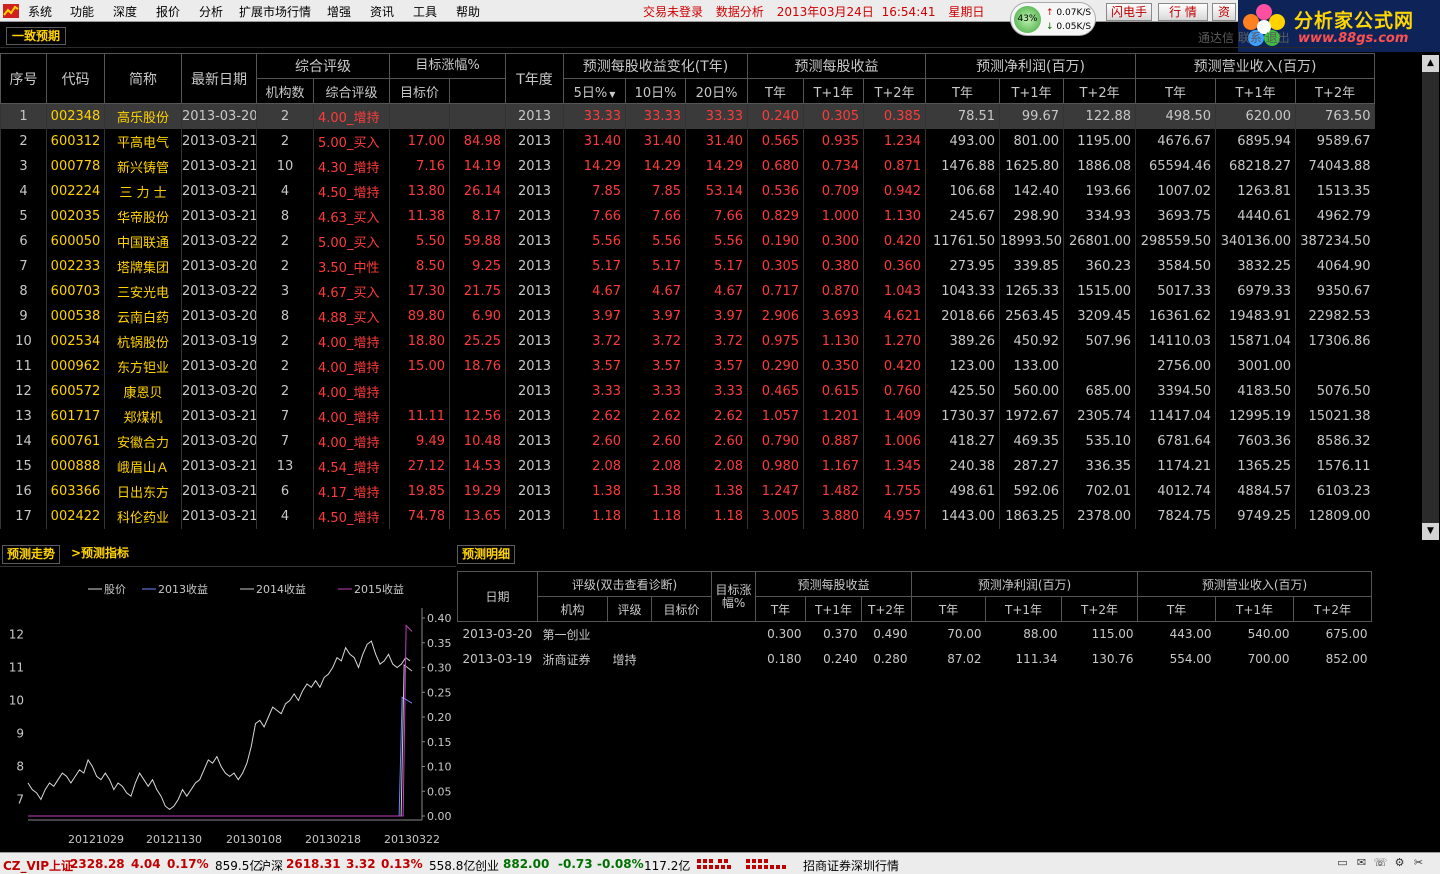 The height and width of the screenshot is (874, 1440). What do you see at coordinates (82, 11) in the screenshot?
I see `menu-function: 功能` at bounding box center [82, 11].